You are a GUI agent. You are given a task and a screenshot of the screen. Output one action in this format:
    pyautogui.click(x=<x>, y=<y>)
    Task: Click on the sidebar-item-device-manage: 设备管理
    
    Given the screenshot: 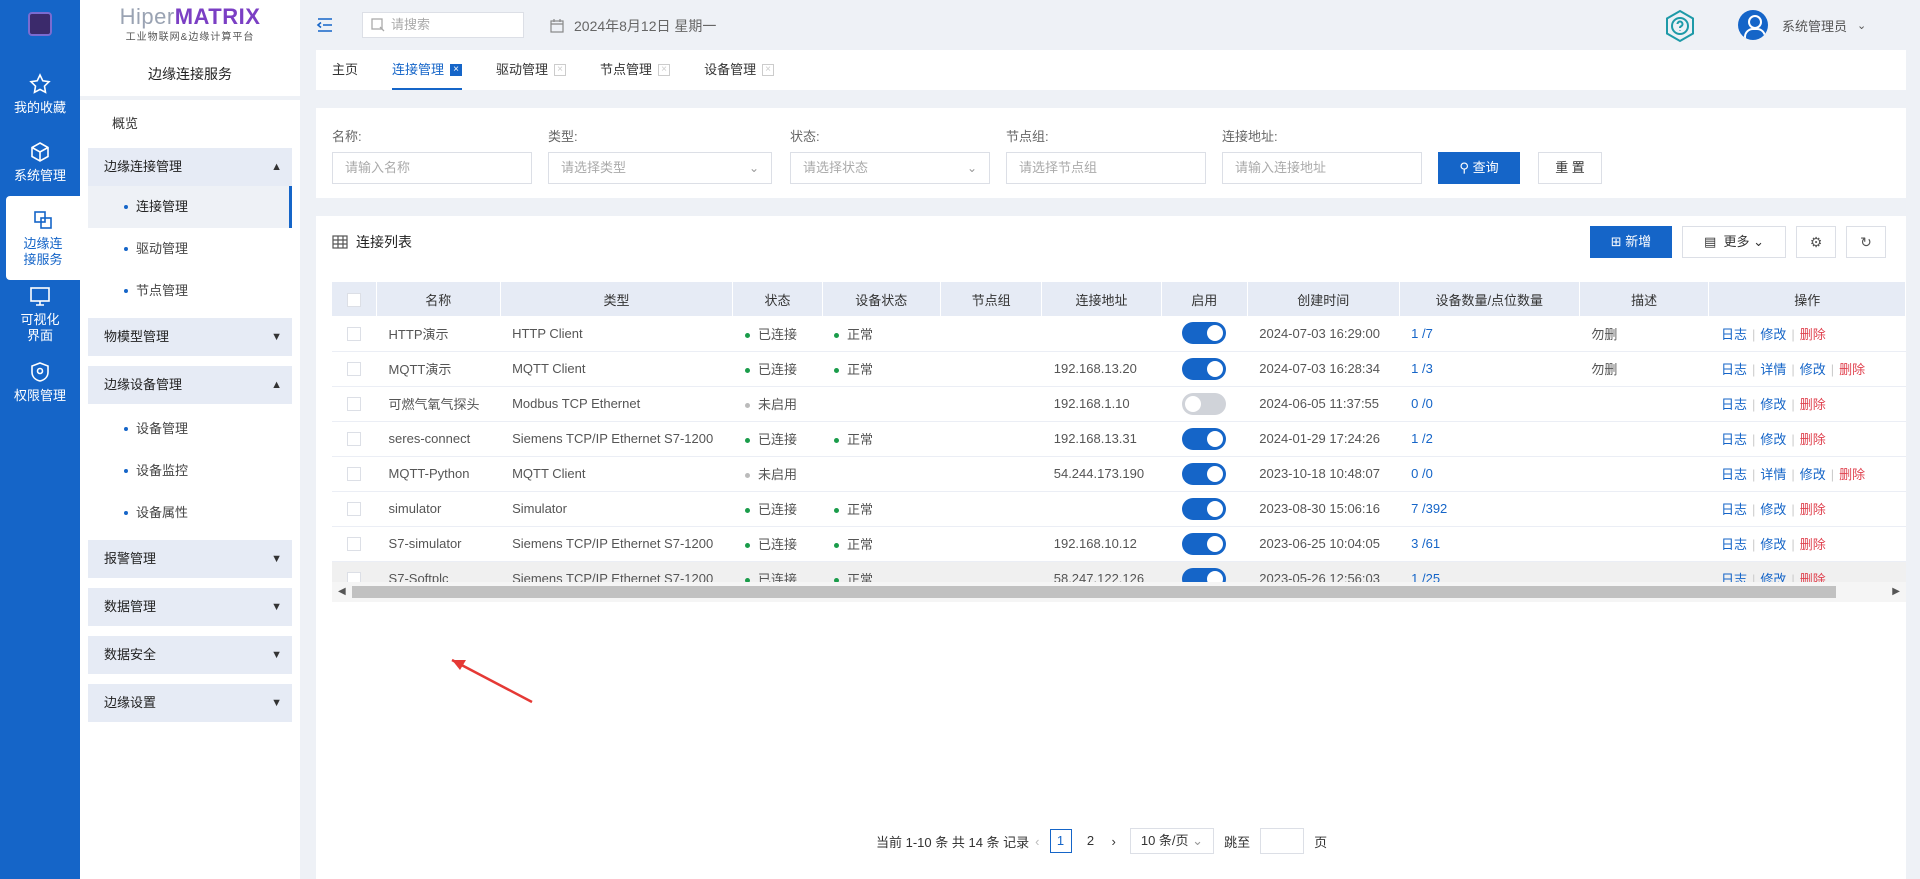 What is the action you would take?
    pyautogui.click(x=190, y=429)
    